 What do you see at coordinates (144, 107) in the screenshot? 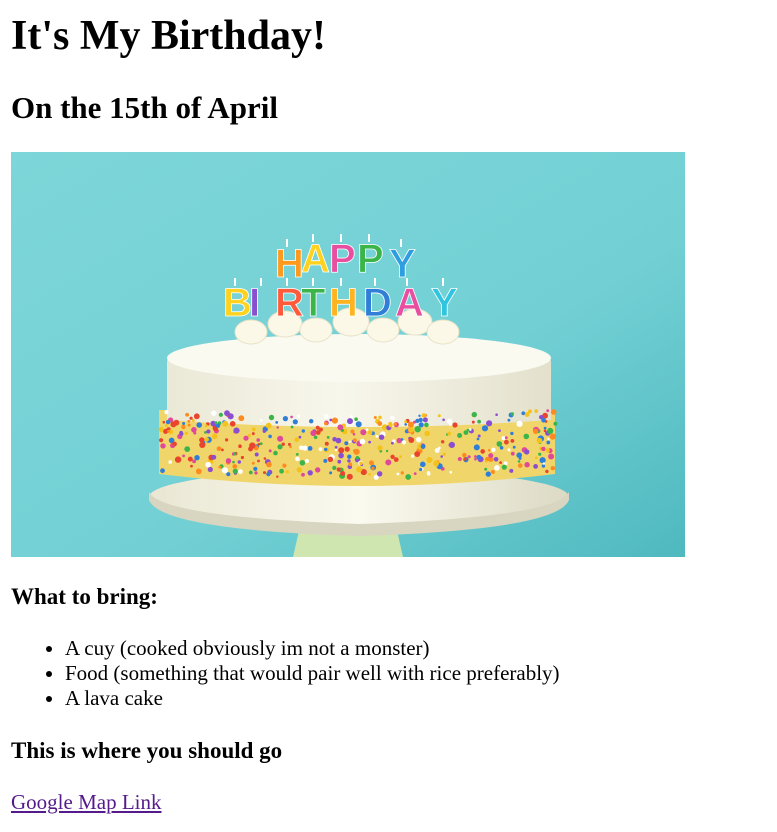
I see `birthday-date-heading: On the 15th of April` at bounding box center [144, 107].